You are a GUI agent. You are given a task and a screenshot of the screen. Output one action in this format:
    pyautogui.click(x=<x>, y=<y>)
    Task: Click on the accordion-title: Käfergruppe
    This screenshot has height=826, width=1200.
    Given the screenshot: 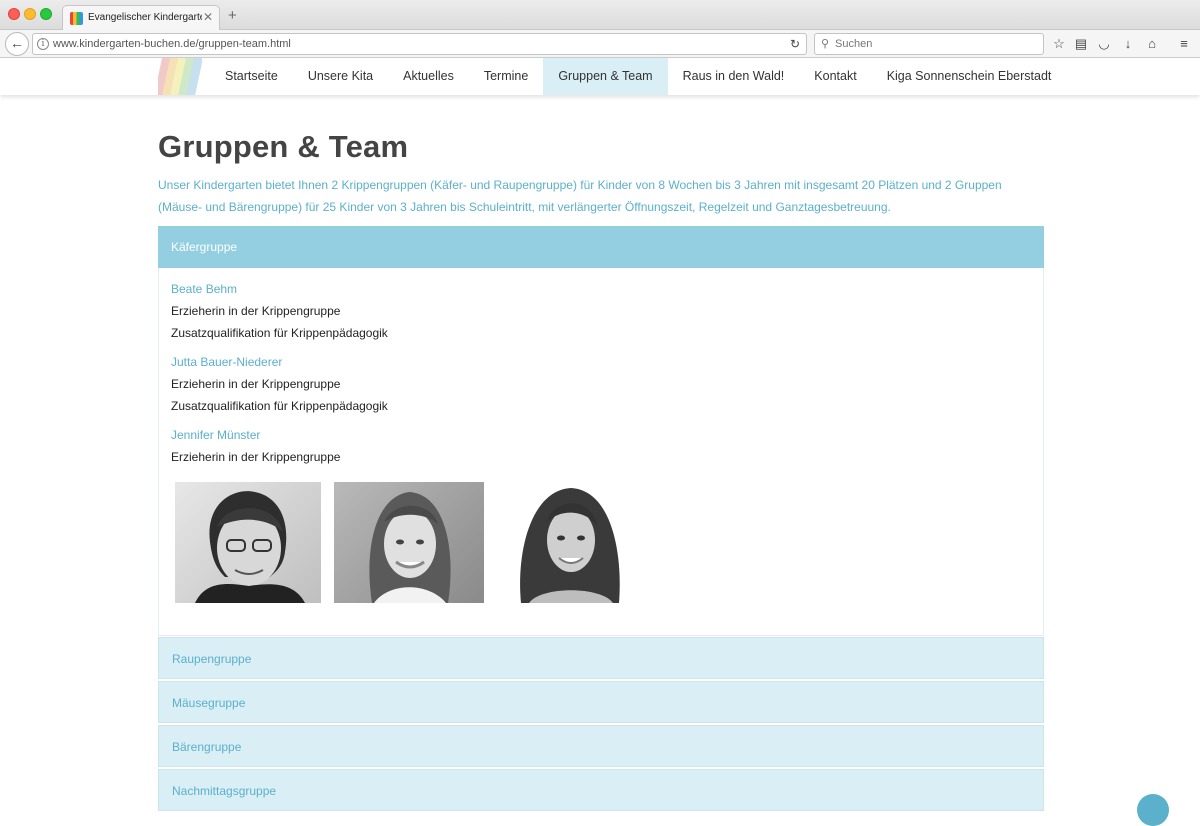 What is the action you would take?
    pyautogui.click(x=204, y=247)
    